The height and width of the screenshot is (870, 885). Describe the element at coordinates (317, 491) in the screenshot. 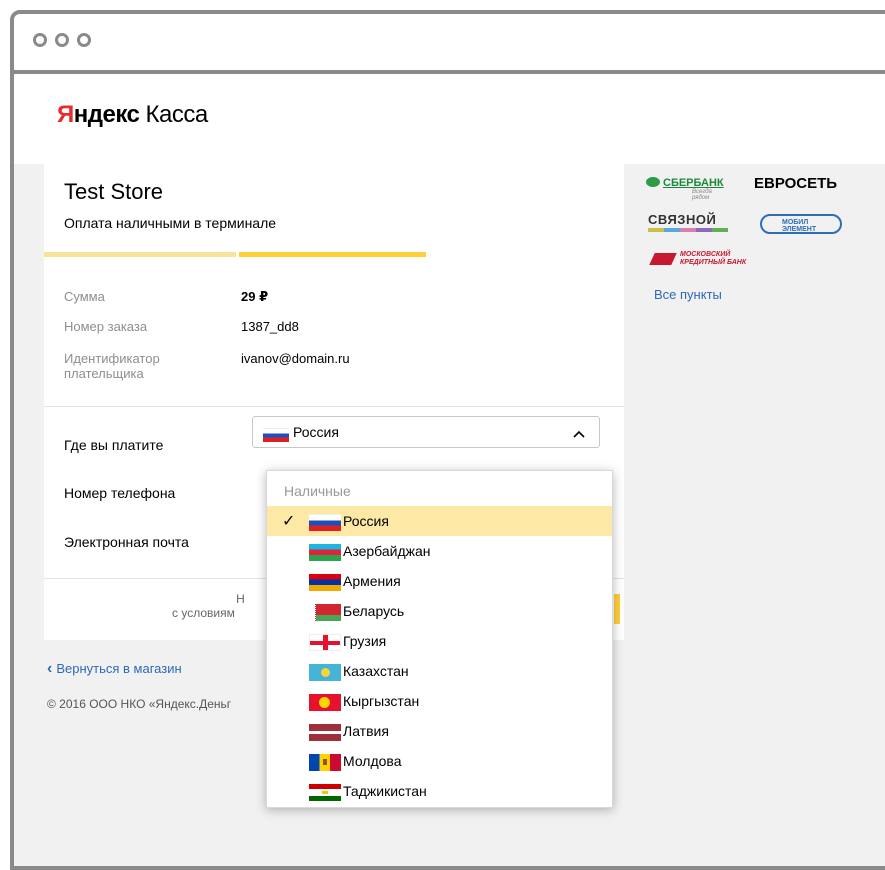

I see `dropdown-group-label: Наличные` at that location.